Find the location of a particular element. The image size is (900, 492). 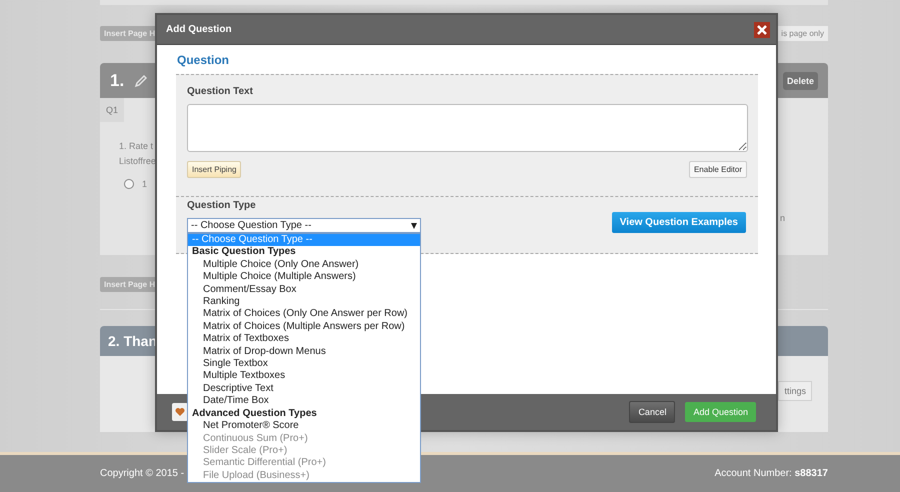

heart-icon is located at coordinates (180, 412).